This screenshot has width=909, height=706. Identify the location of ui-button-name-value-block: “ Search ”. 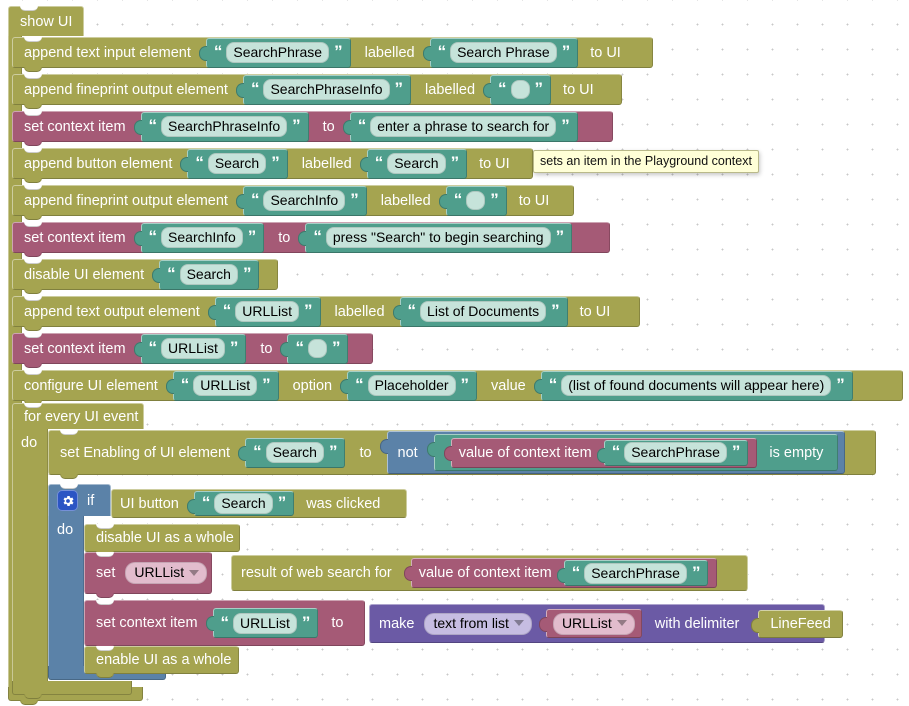
(240, 503).